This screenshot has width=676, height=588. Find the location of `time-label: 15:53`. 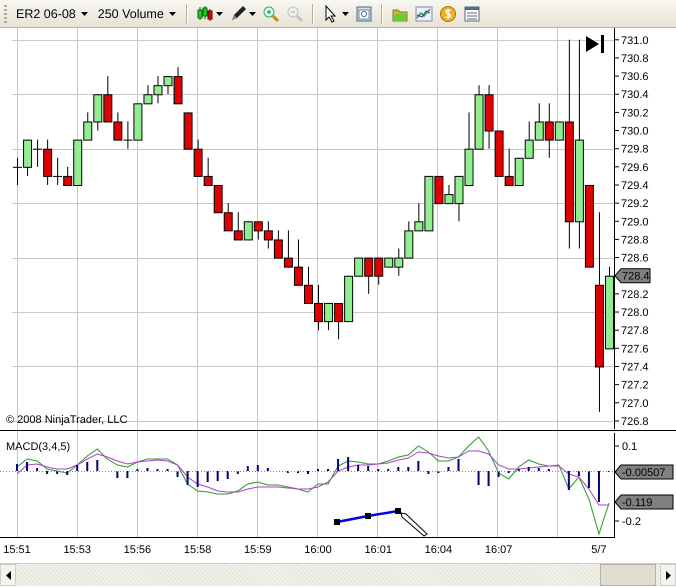

time-label: 15:53 is located at coordinates (77, 550).